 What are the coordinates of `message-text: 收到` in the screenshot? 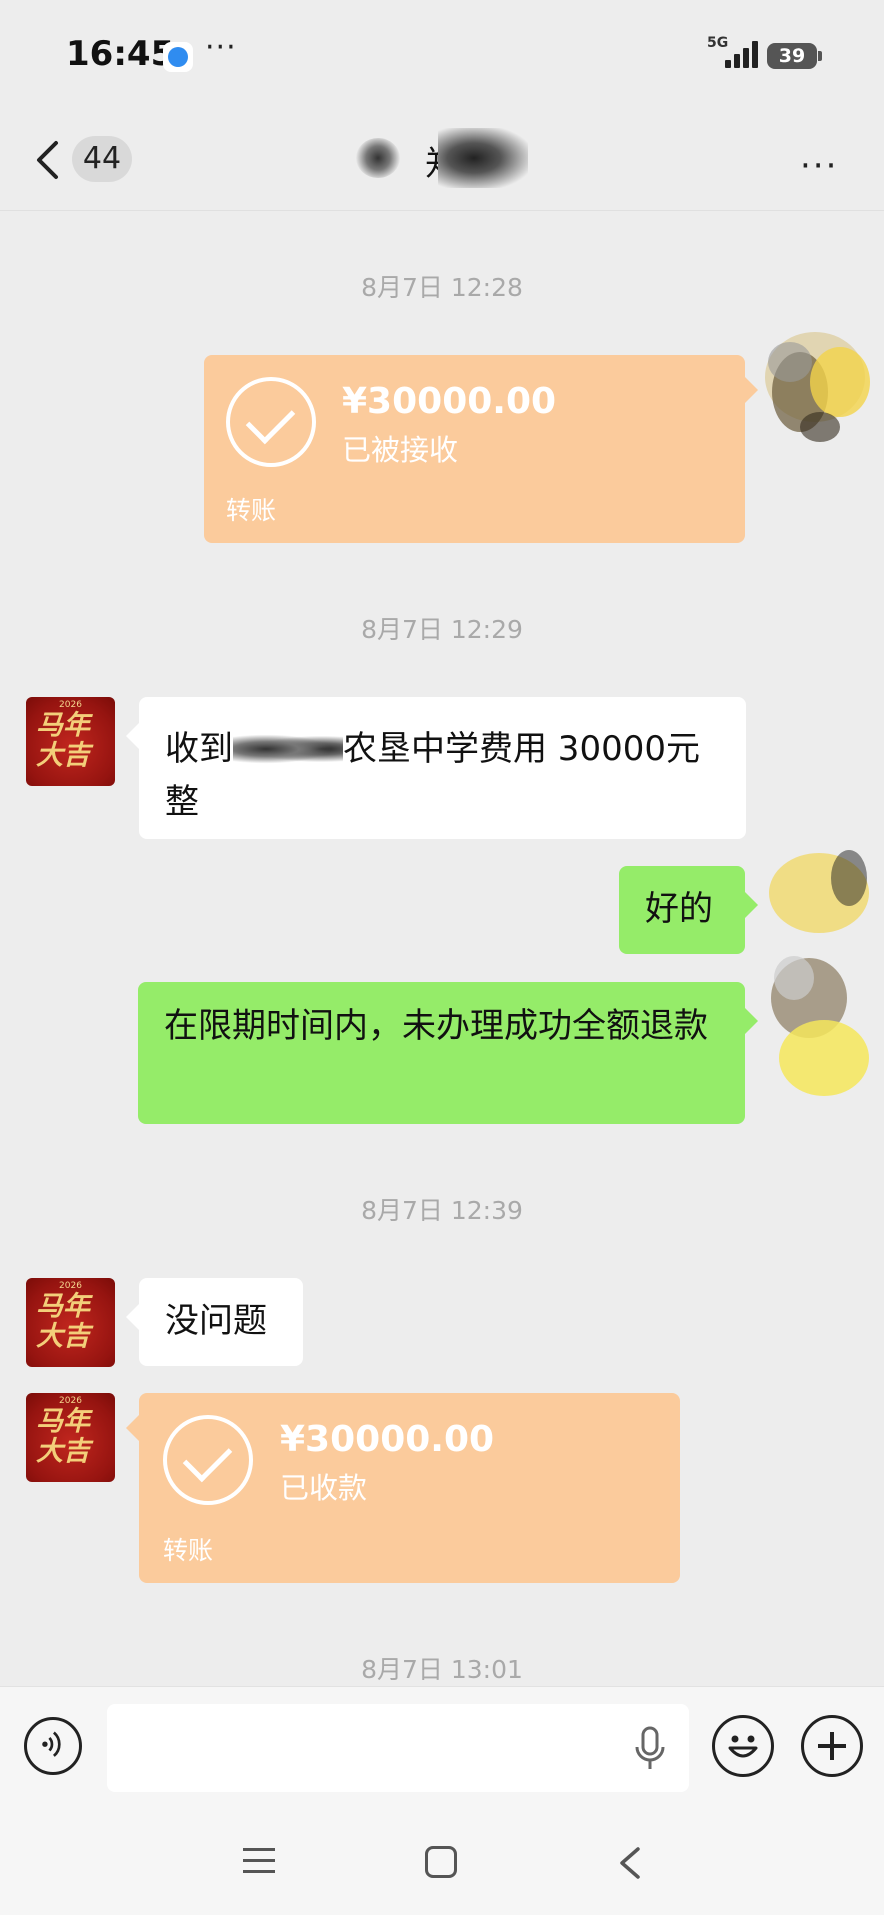 It's located at (199, 749).